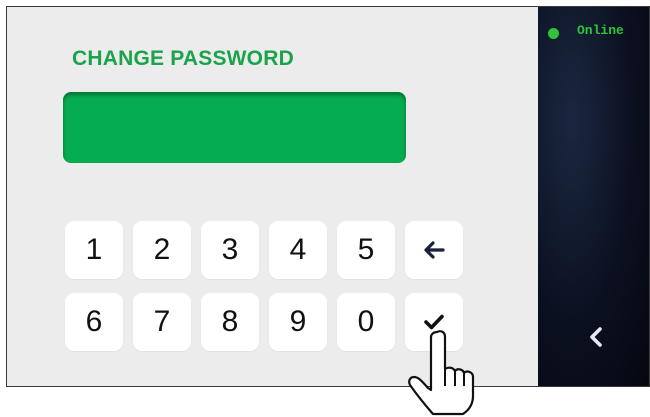 This screenshot has height=417, width=650. What do you see at coordinates (553, 33) in the screenshot?
I see `status-indicator-dot` at bounding box center [553, 33].